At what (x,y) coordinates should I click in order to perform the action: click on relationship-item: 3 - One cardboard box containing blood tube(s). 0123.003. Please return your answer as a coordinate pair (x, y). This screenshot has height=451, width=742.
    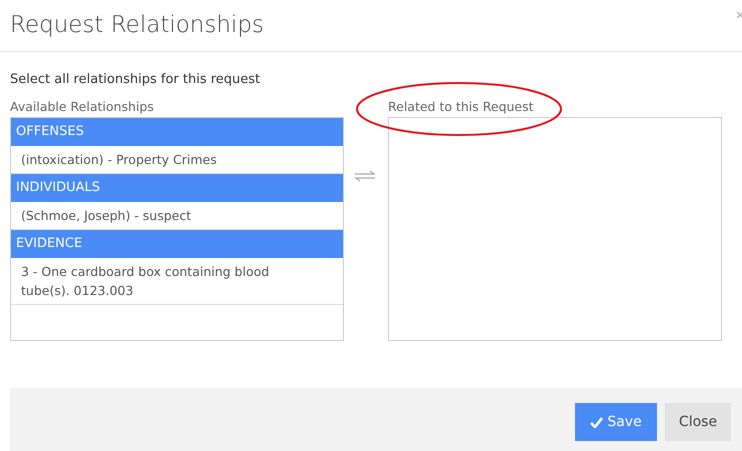
    Looking at the image, I should click on (177, 282).